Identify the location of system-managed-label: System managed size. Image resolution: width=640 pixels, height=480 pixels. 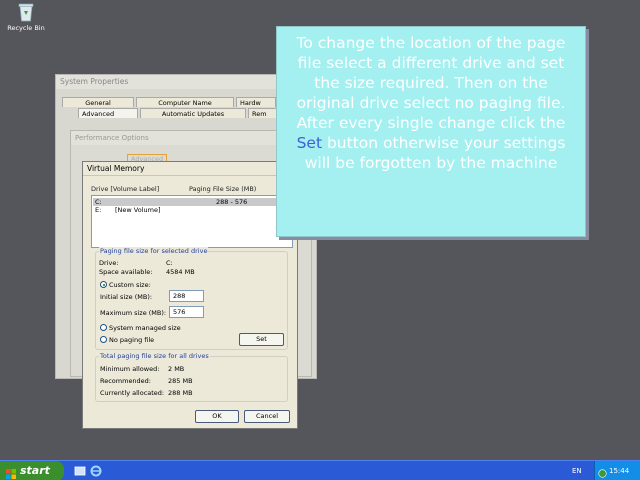
(145, 328).